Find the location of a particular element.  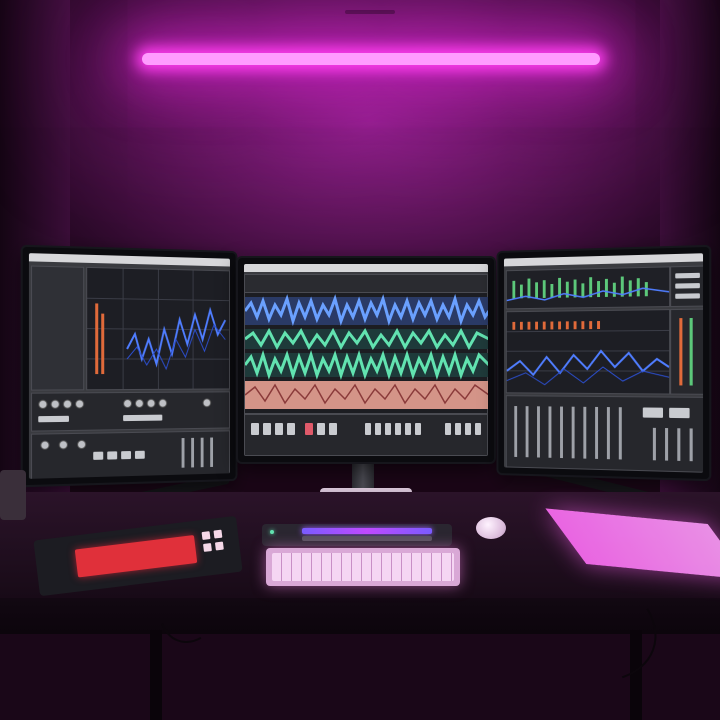

speaker is located at coordinates (13, 495).